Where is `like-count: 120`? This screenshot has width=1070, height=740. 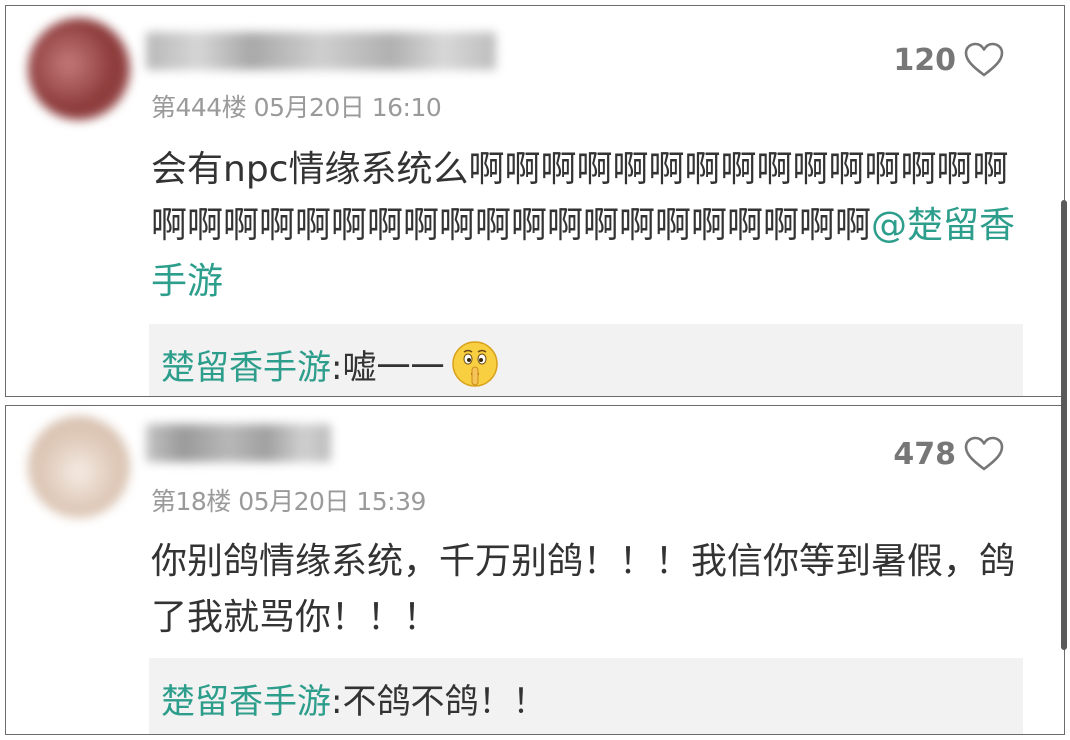
like-count: 120 is located at coordinates (924, 60).